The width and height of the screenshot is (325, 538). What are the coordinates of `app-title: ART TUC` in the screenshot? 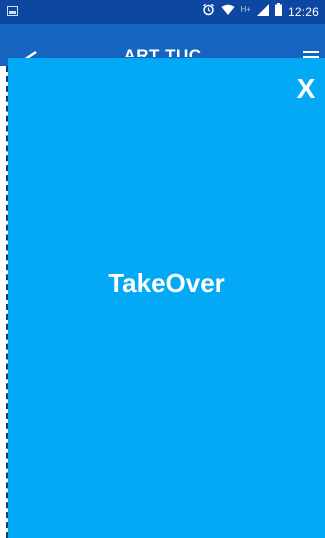 It's located at (162, 52).